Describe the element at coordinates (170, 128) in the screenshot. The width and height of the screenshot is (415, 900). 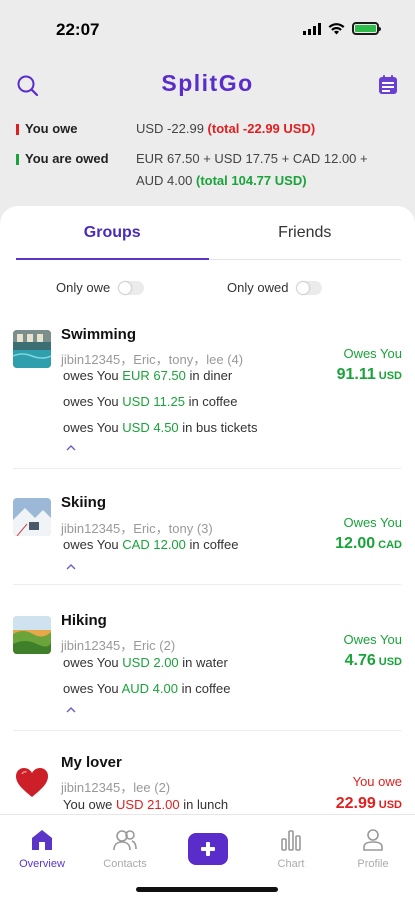
I see `you-owe-value: USD -22.99` at that location.